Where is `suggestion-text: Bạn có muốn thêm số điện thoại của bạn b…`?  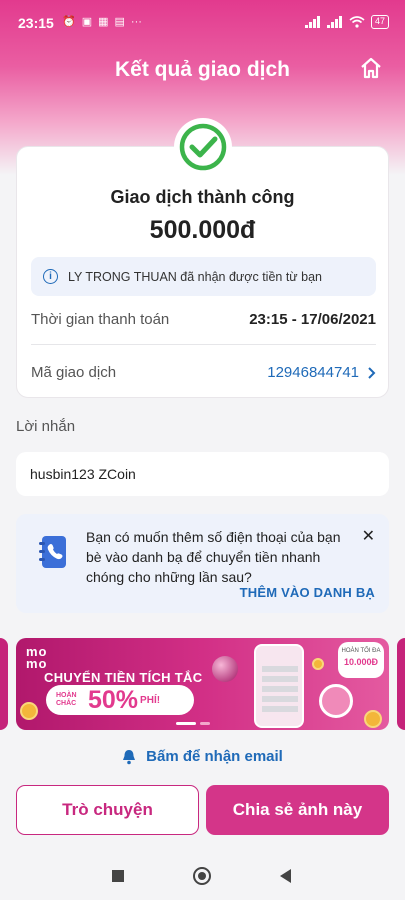 suggestion-text: Bạn có muốn thêm số điện thoại của bạn b… is located at coordinates (213, 557).